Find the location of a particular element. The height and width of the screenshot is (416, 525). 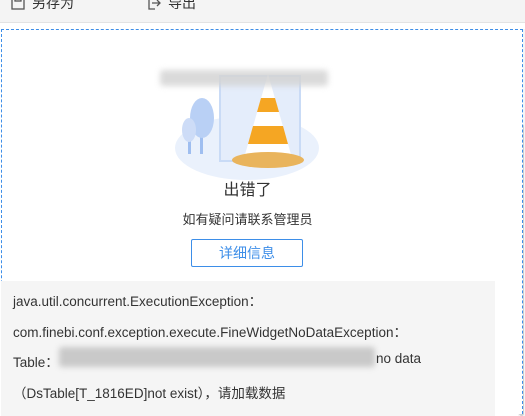

error-line-1: java.util.concurrent.ExecutionException： is located at coordinates (138, 301).